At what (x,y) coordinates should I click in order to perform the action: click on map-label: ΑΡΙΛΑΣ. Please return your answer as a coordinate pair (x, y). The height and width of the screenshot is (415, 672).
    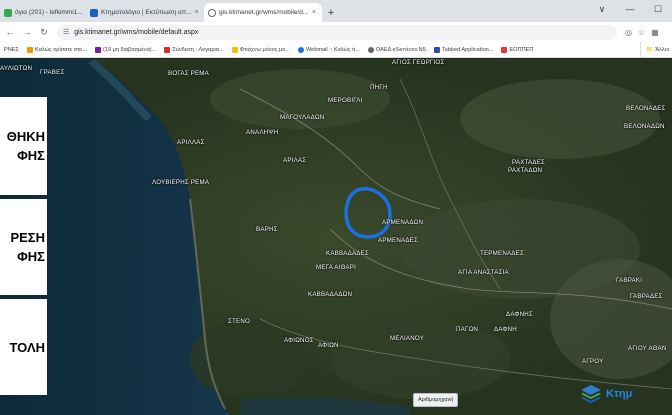
    Looking at the image, I should click on (295, 160).